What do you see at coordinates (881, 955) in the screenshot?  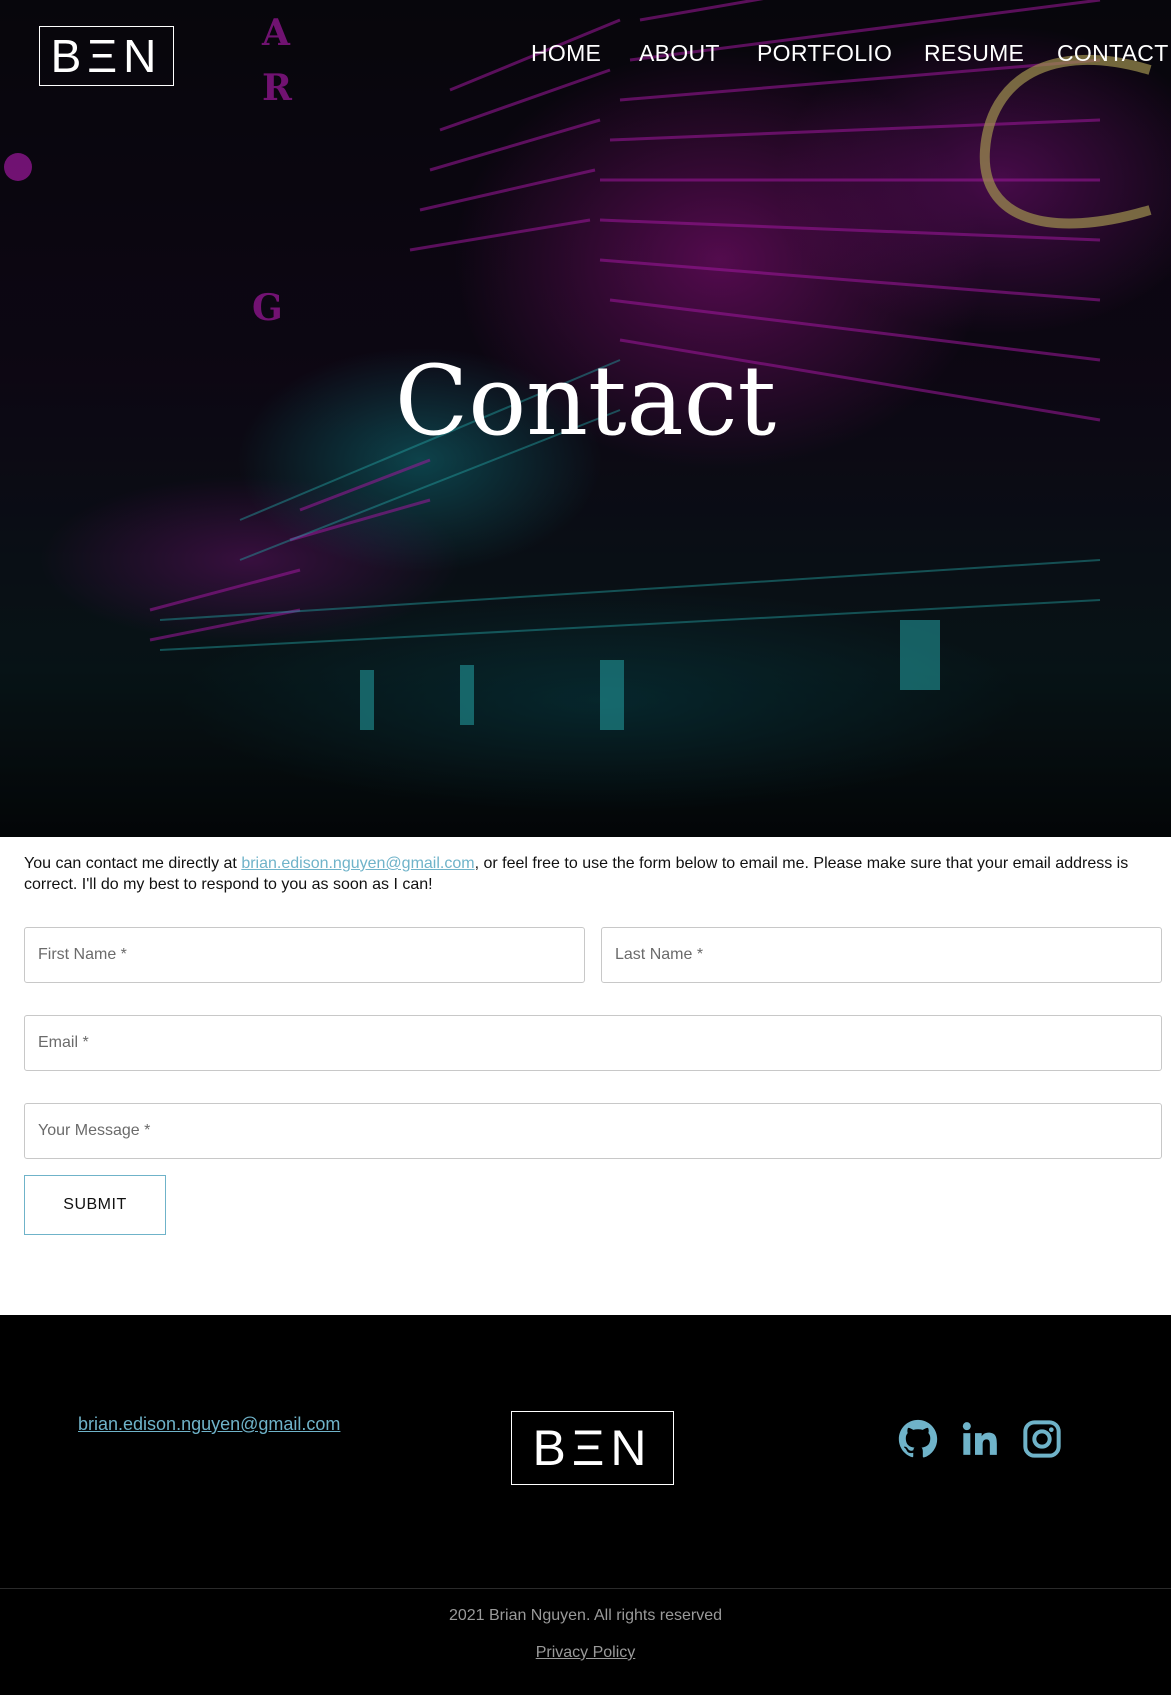 I see `last-name-input` at bounding box center [881, 955].